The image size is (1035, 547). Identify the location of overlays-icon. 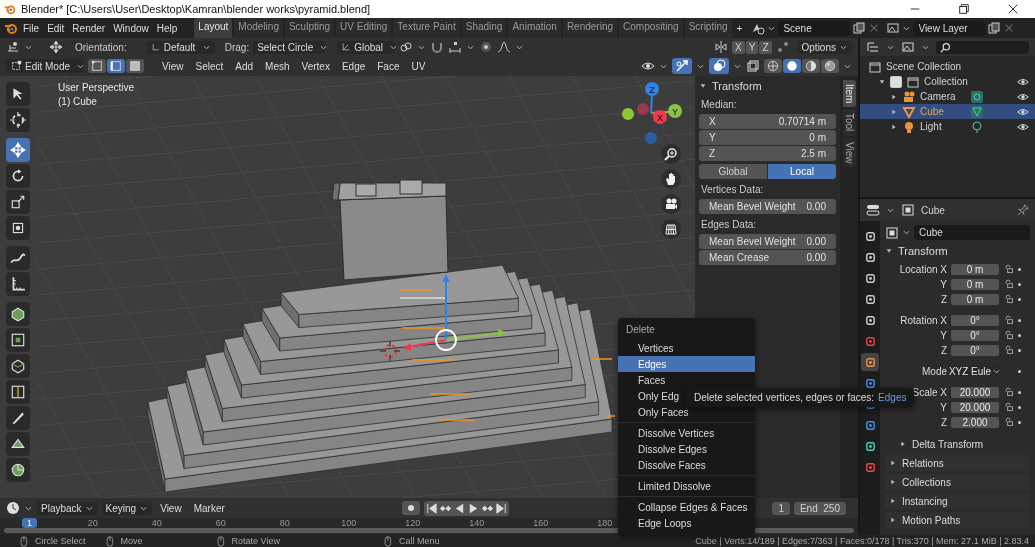
(719, 66).